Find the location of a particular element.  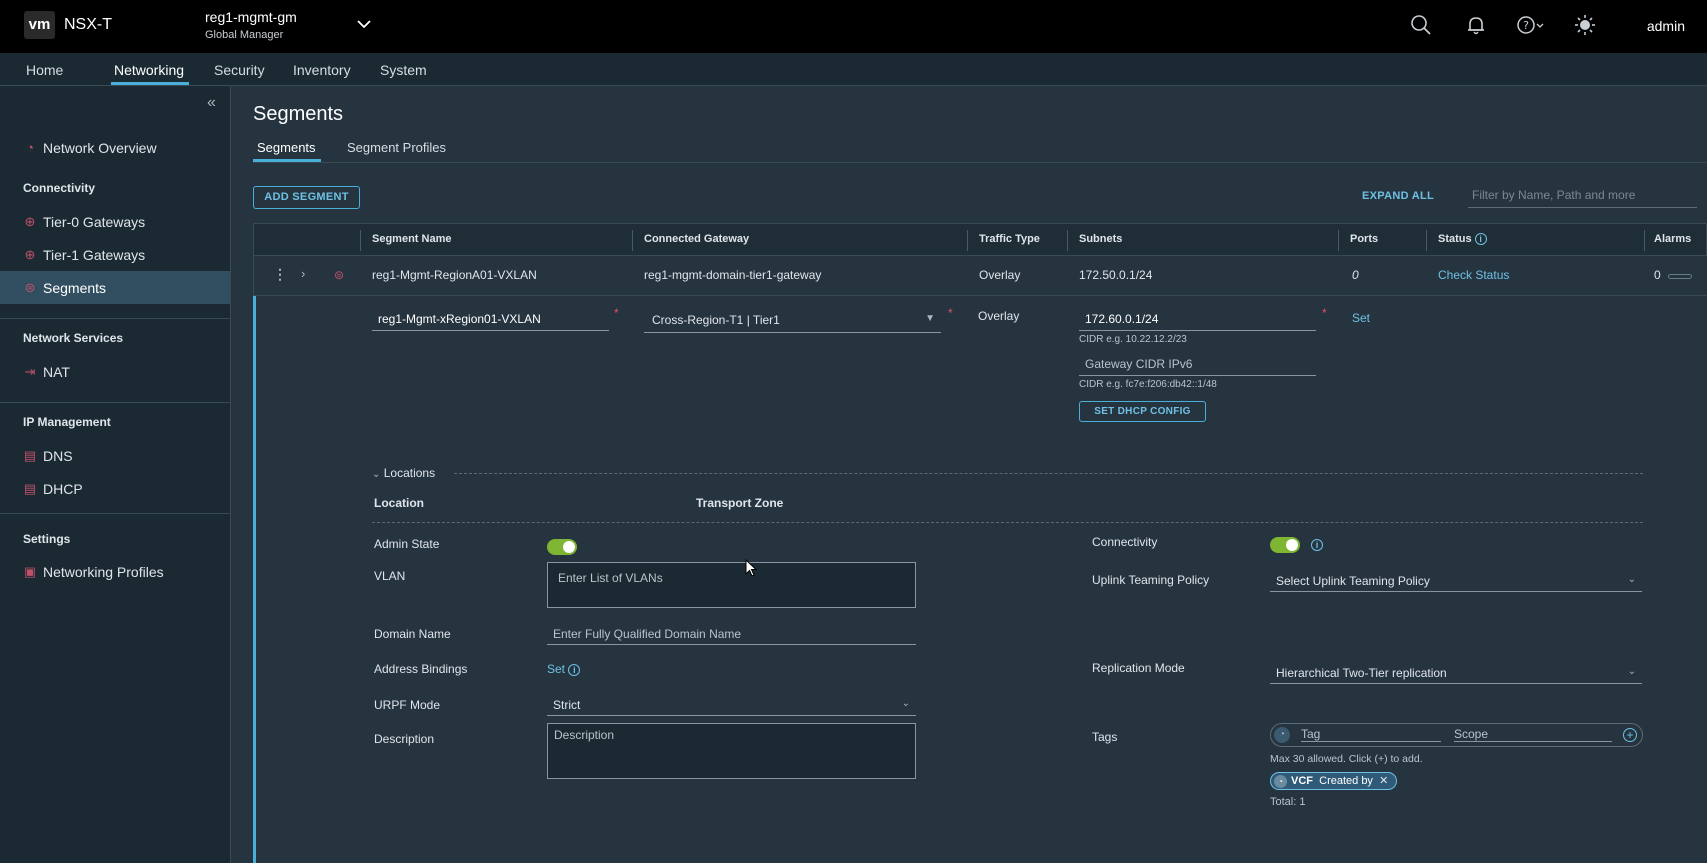

help-icon: ? is located at coordinates (1531, 26).